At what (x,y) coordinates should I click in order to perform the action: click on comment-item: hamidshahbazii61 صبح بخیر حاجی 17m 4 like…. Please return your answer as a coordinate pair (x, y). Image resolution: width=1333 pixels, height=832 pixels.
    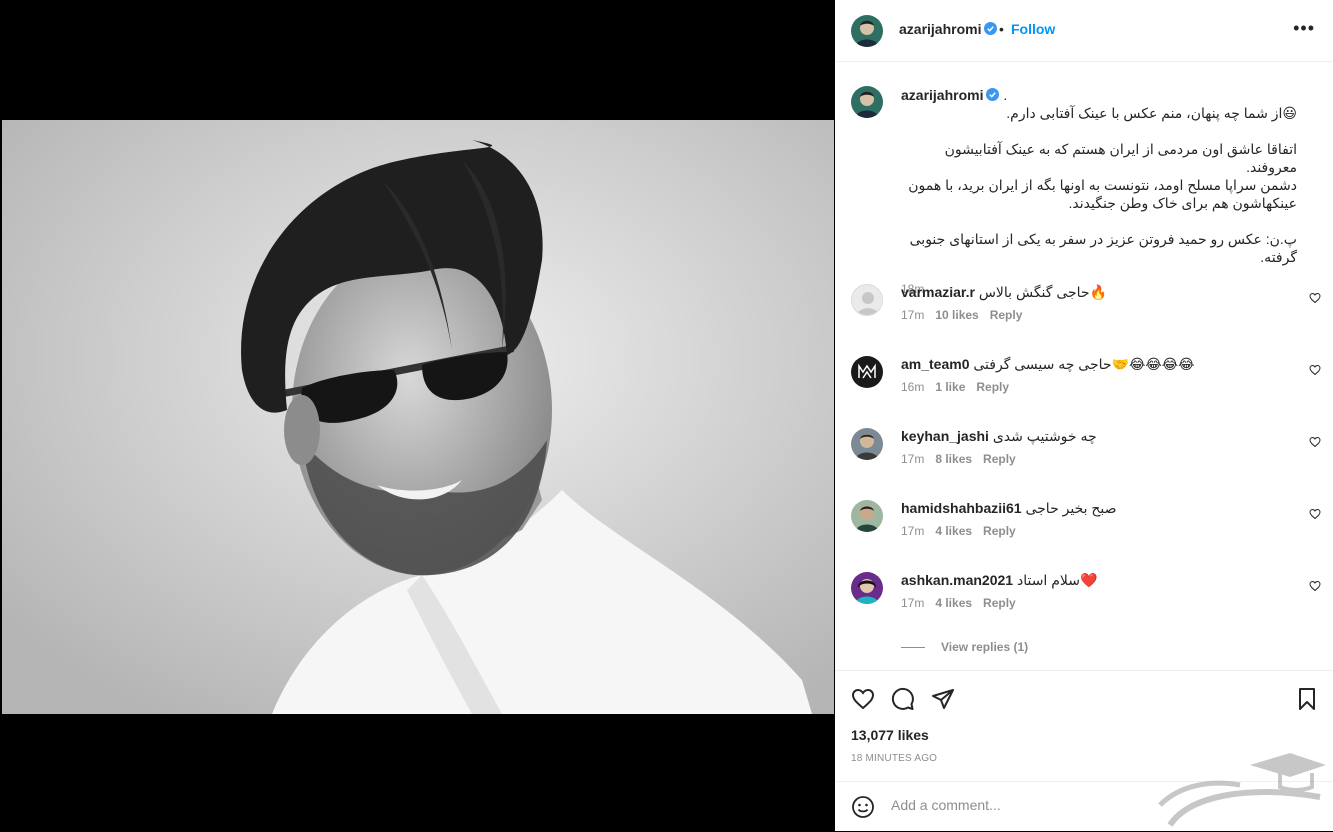
    Looking at the image, I should click on (1084, 536).